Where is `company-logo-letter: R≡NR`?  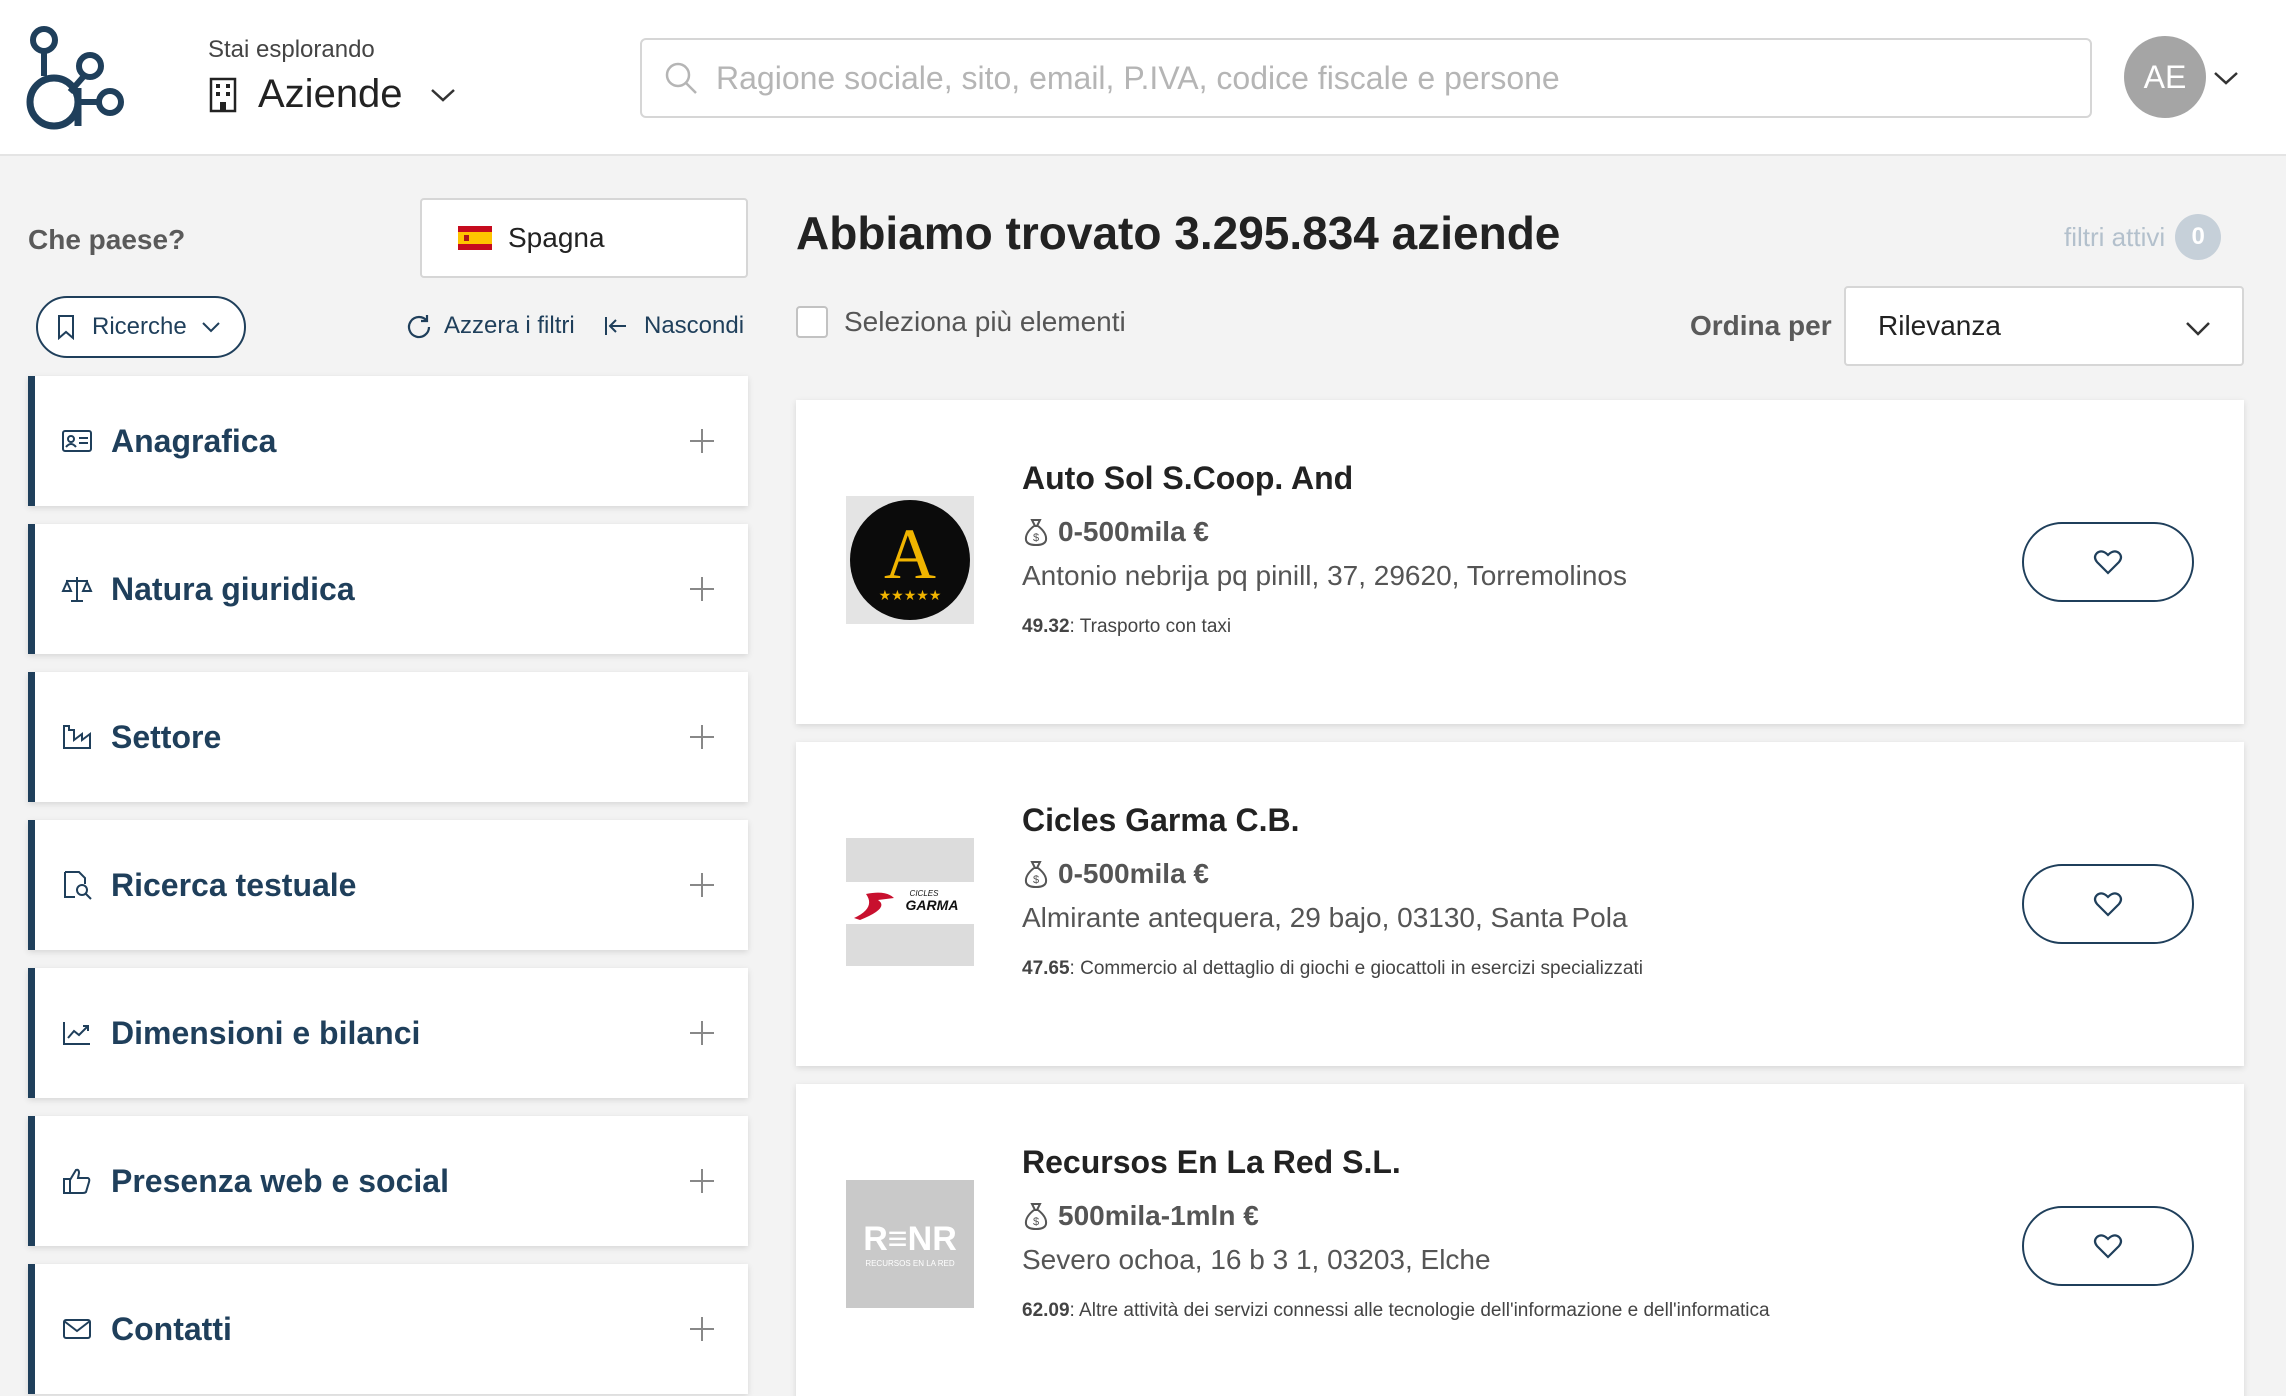 company-logo-letter: R≡NR is located at coordinates (910, 1239).